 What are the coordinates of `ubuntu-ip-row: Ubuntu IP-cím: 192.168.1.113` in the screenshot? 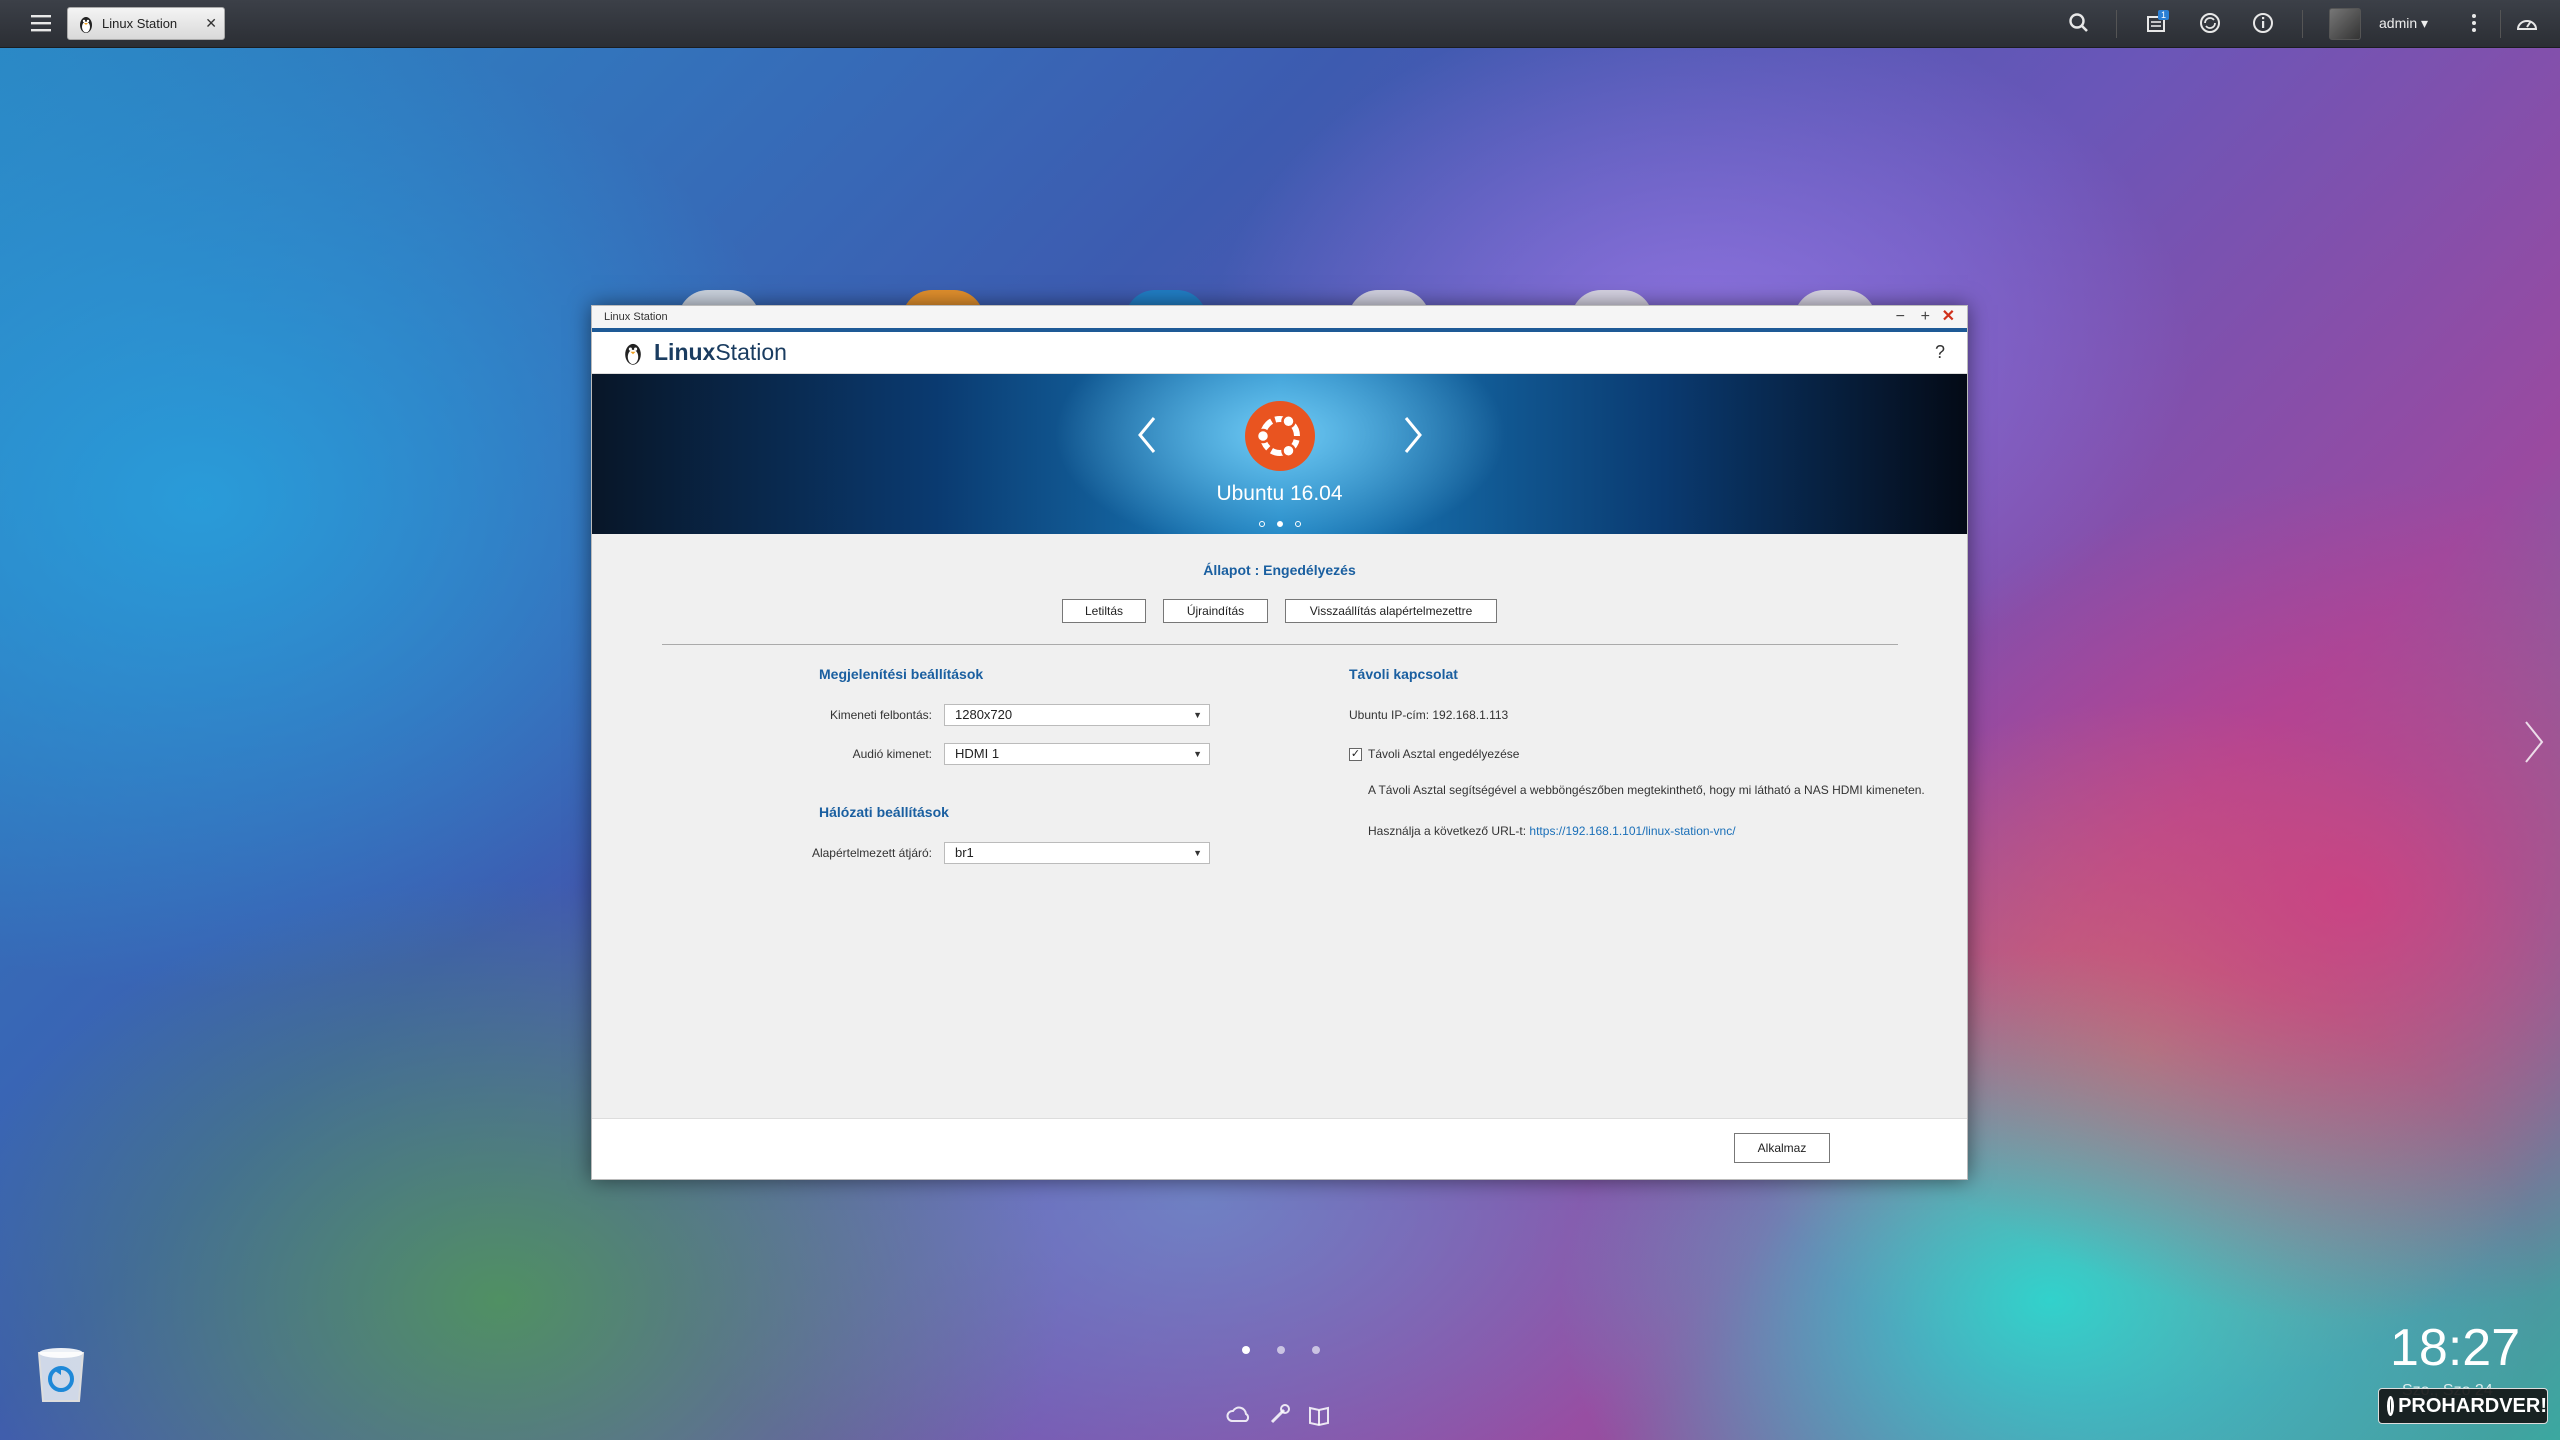 It's located at (1428, 715).